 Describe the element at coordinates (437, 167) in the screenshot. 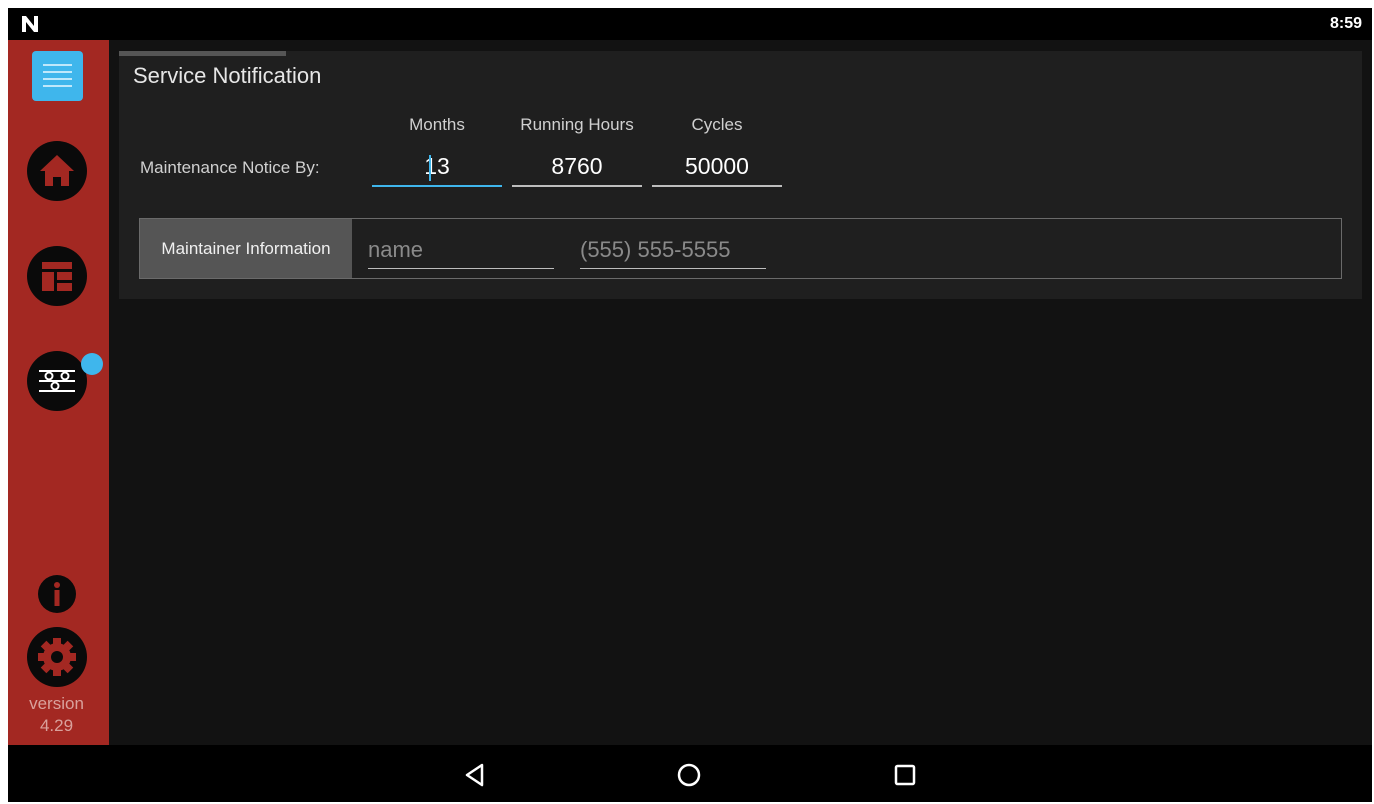

I see `months-input` at that location.